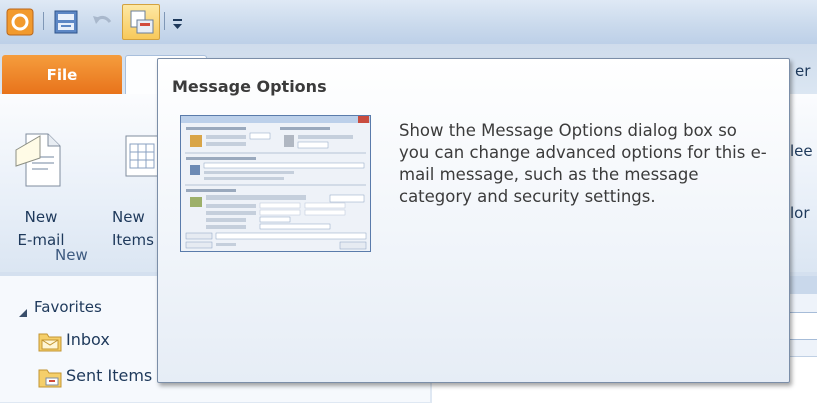 The height and width of the screenshot is (403, 817). I want to click on new-items-icon, so click(140, 157).